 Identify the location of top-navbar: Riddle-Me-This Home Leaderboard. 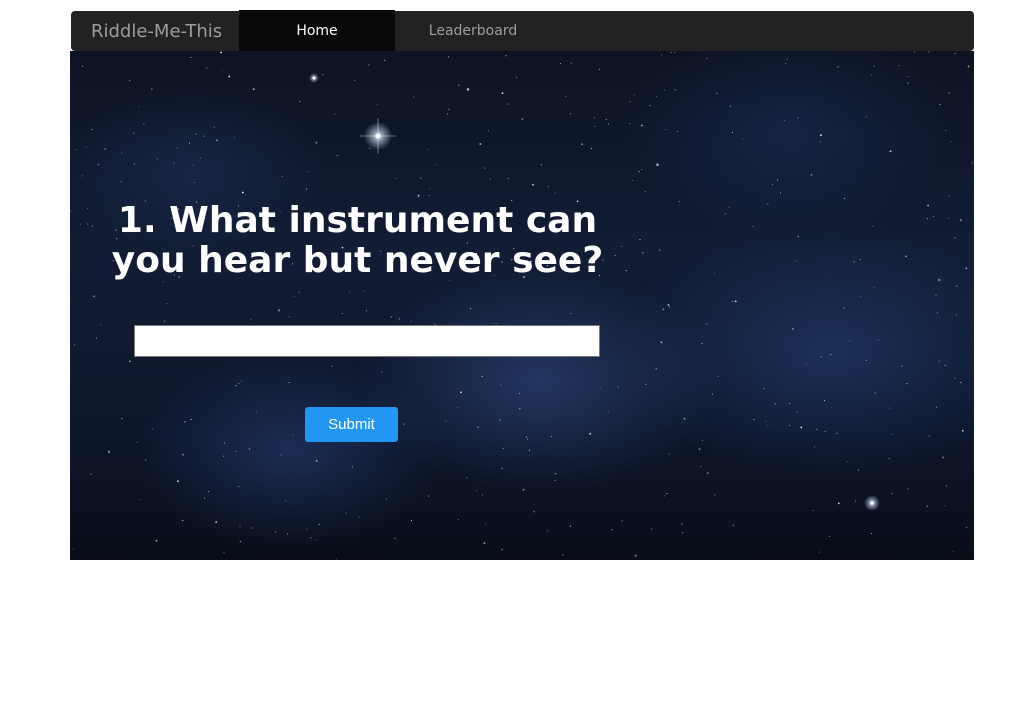
(522, 30).